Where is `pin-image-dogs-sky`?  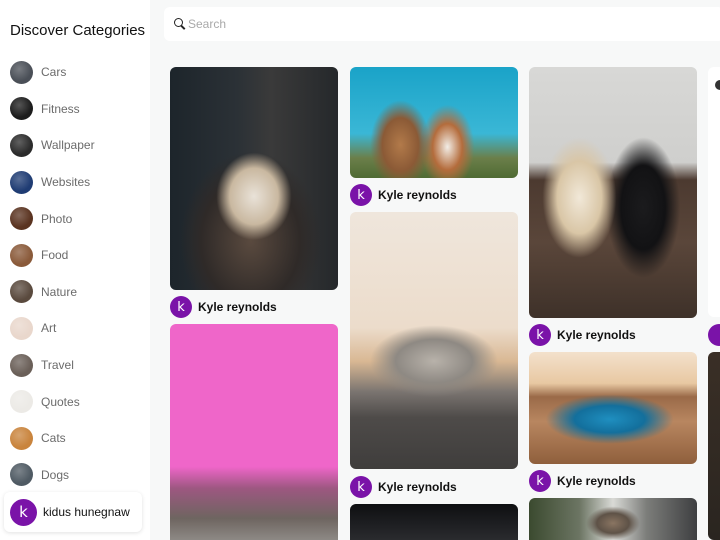 pin-image-dogs-sky is located at coordinates (434, 122).